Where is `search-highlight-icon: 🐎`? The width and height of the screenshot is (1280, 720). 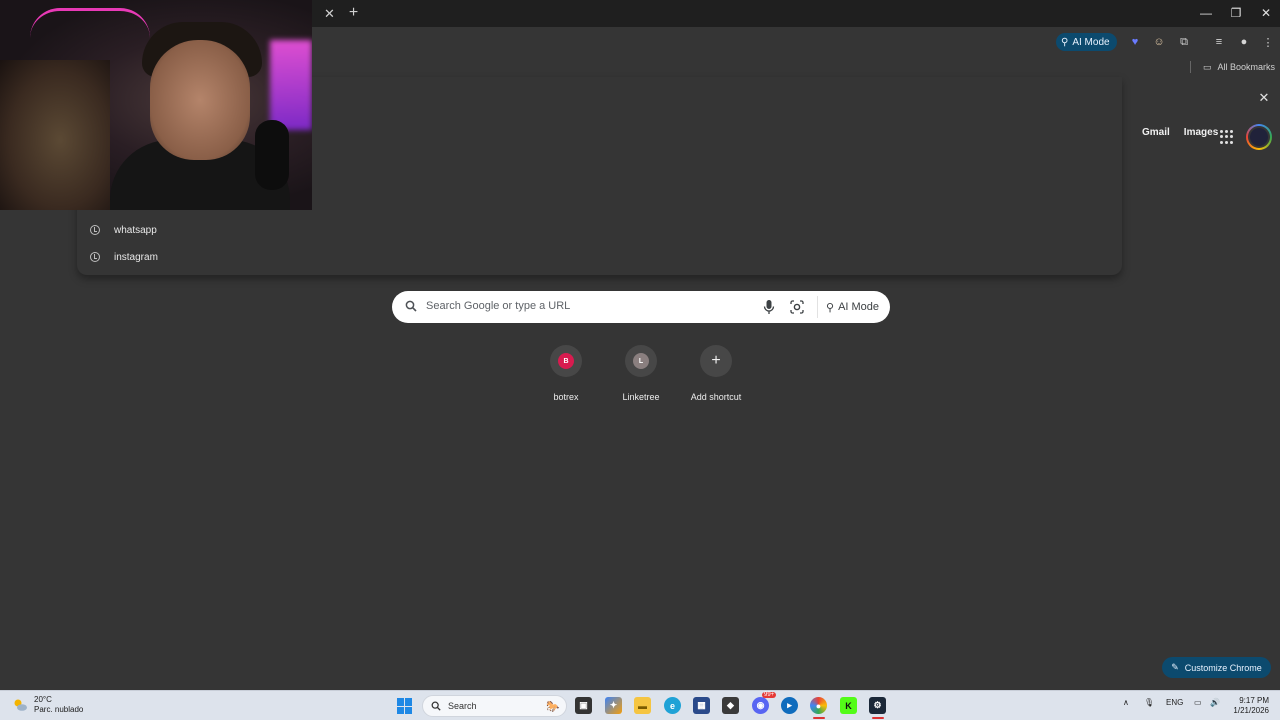
search-highlight-icon: 🐎 is located at coordinates (553, 706).